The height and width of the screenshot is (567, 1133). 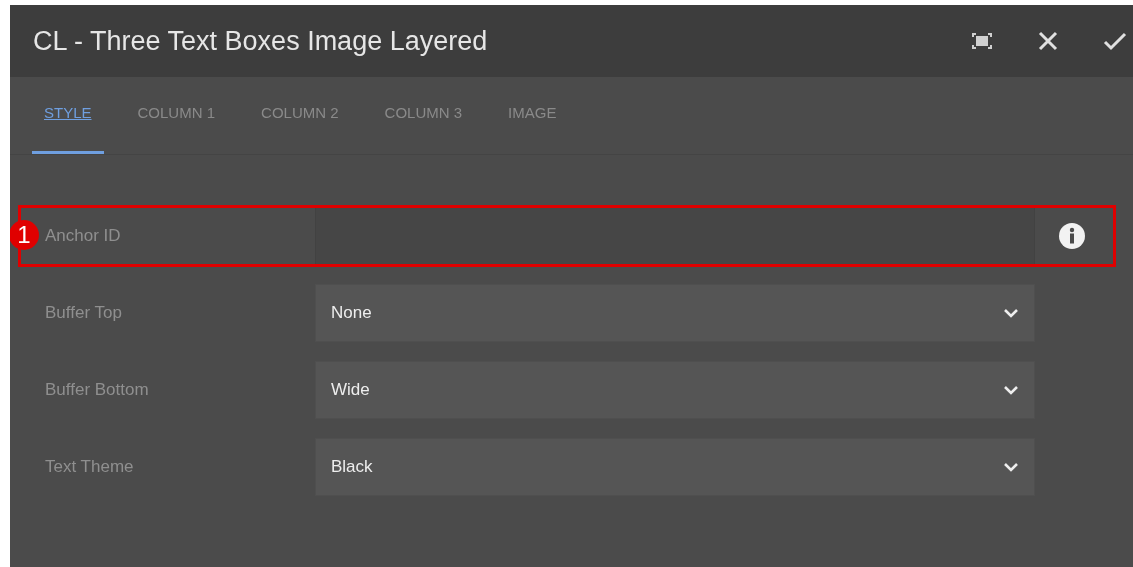 What do you see at coordinates (97, 390) in the screenshot?
I see `field-label: Buffer Bottom` at bounding box center [97, 390].